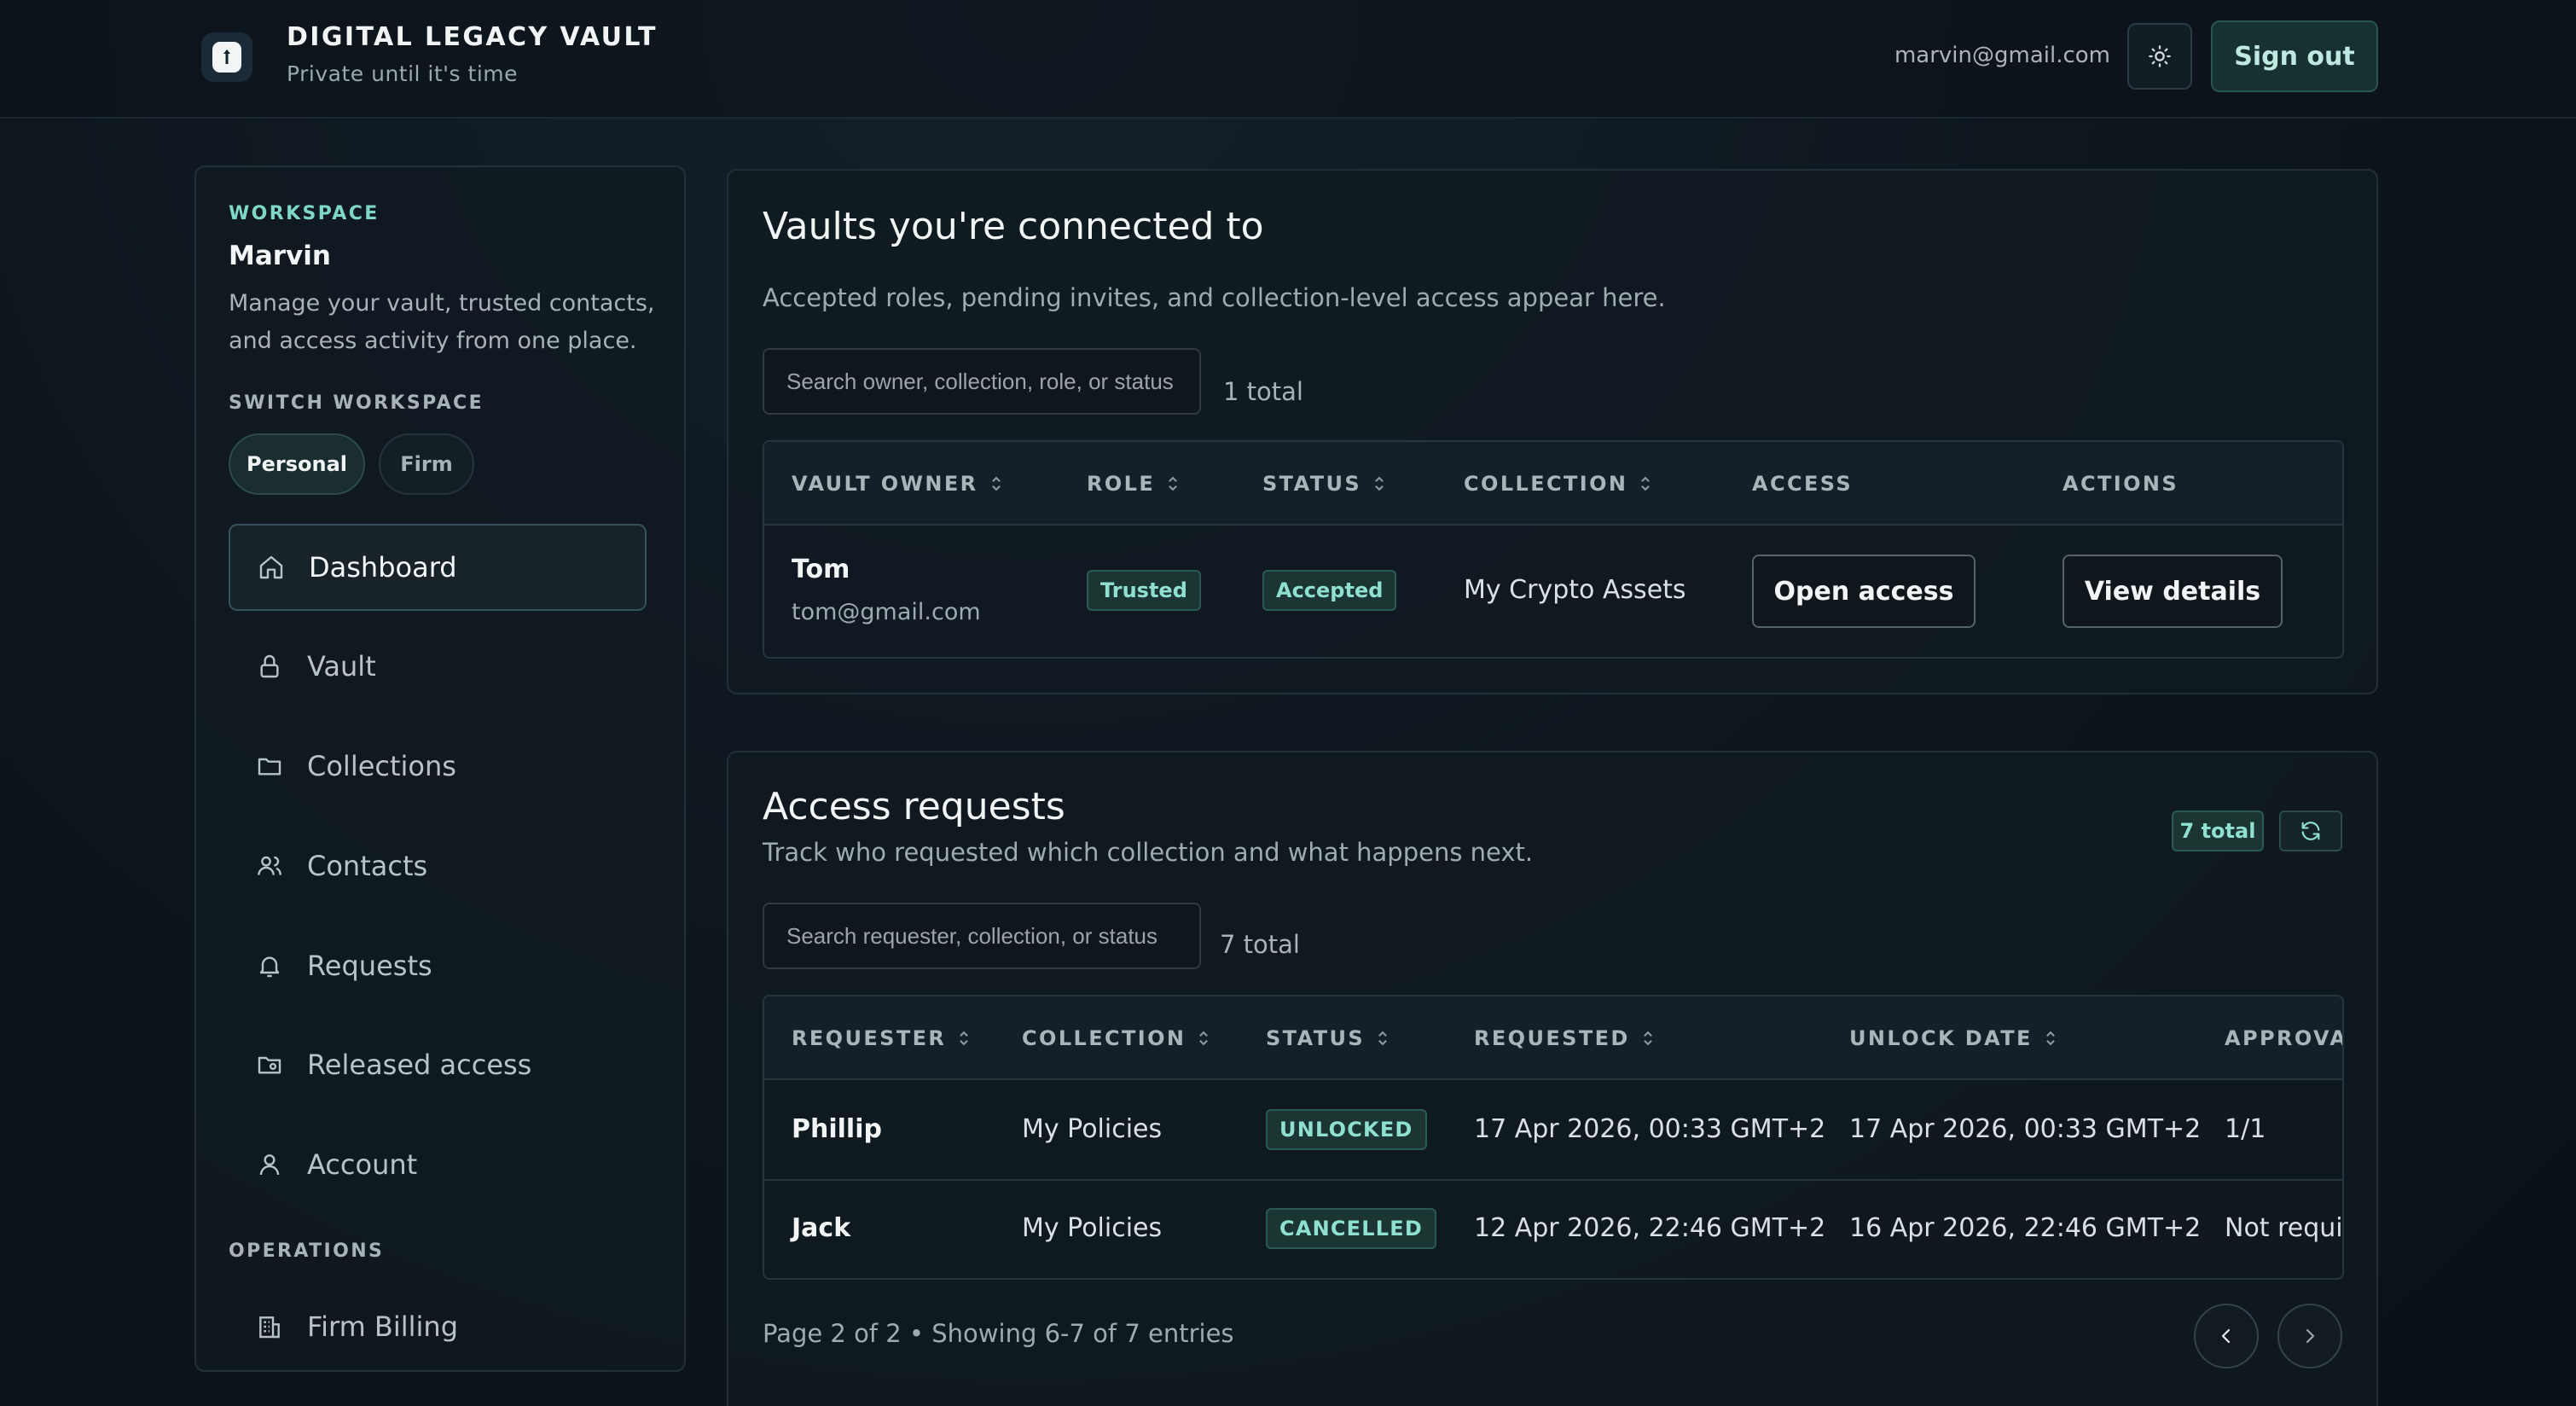 This screenshot has height=1406, width=2576. What do you see at coordinates (1263, 391) in the screenshot?
I see `vaults-total: 1 total` at bounding box center [1263, 391].